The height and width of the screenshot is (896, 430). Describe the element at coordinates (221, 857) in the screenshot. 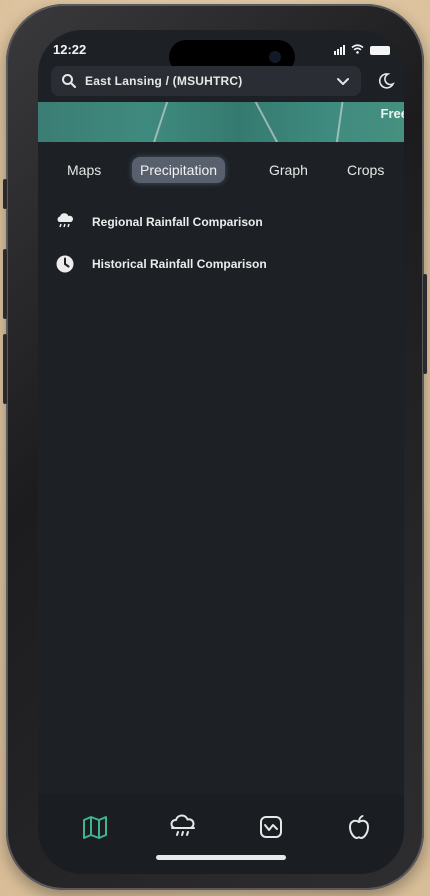

I see `home-indicator` at that location.